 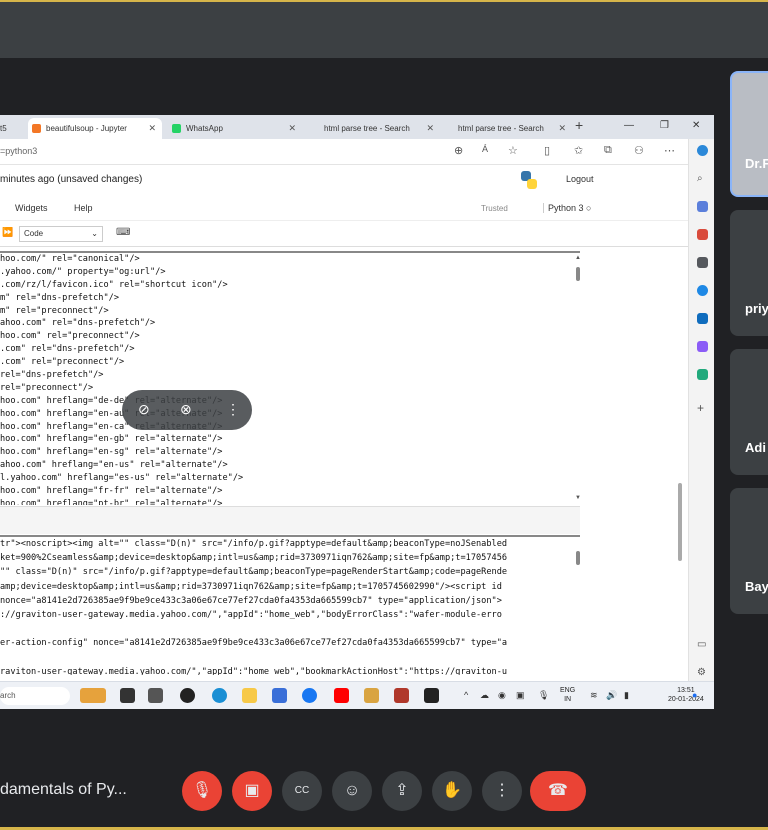 What do you see at coordinates (506, 128) in the screenshot?
I see `browser-tab-search-2: html parse tree - Search ✕` at bounding box center [506, 128].